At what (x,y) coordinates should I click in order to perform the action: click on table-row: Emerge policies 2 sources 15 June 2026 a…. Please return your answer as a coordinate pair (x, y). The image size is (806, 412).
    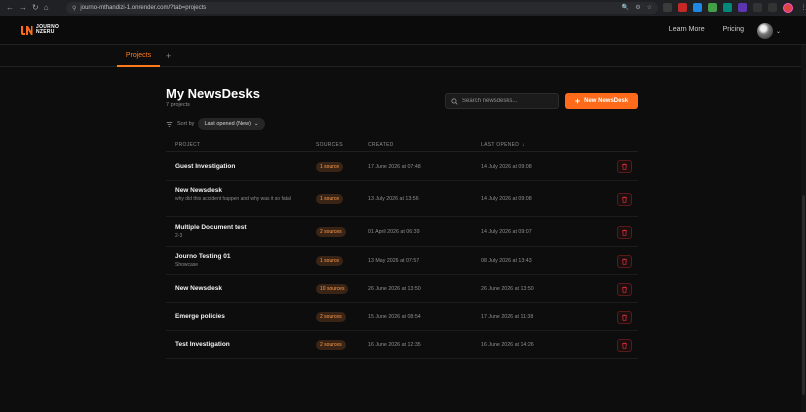
    Looking at the image, I should click on (402, 317).